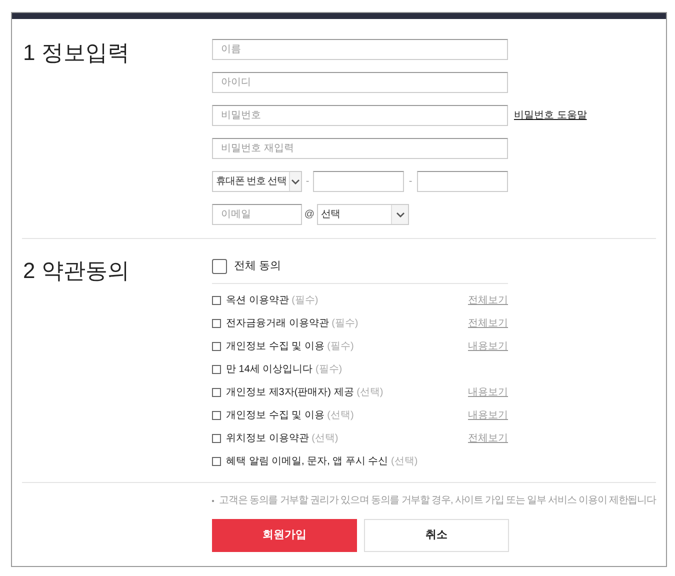  I want to click on term-label: 개인정보 수집 및 이용 (선택), so click(290, 416).